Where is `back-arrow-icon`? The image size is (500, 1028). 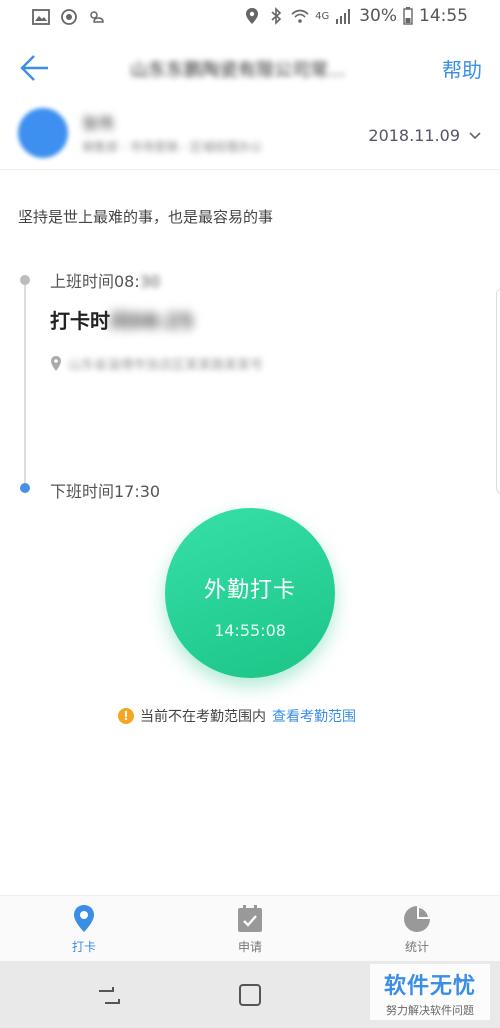
back-arrow-icon is located at coordinates (34, 68).